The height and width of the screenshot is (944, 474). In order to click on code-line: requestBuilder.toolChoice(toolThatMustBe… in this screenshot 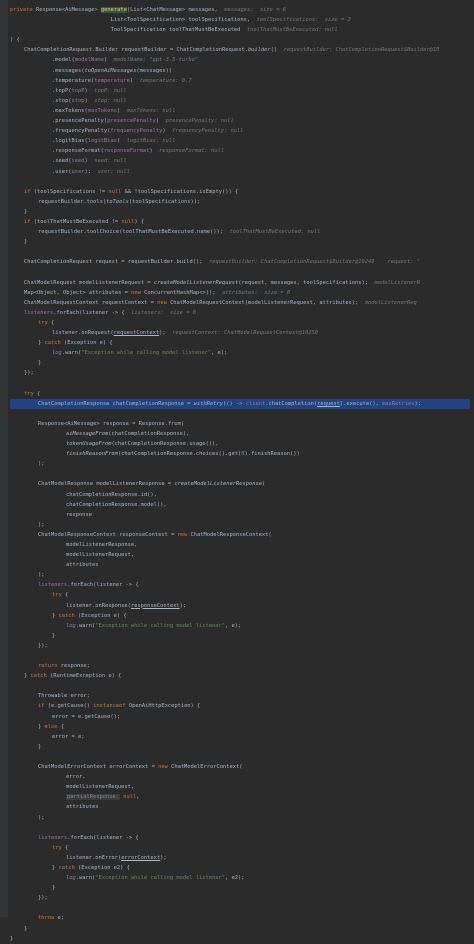, I will do `click(240, 232)`.